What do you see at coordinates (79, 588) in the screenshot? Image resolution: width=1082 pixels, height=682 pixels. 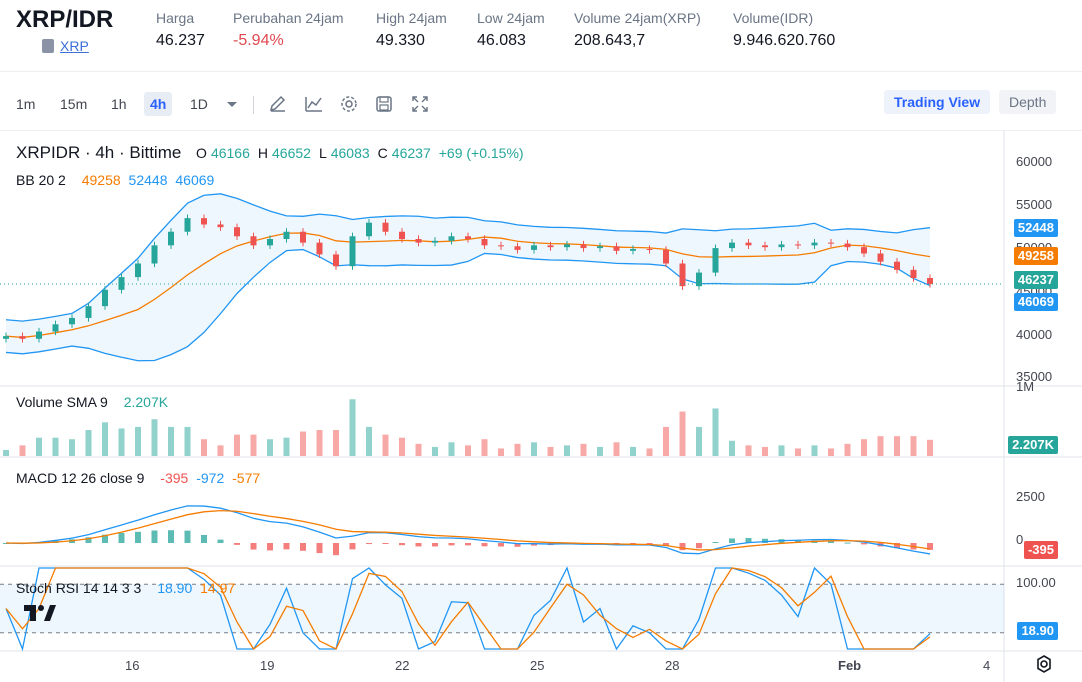 I see `stoch-label: Stoch RSI 14 14 3 3` at bounding box center [79, 588].